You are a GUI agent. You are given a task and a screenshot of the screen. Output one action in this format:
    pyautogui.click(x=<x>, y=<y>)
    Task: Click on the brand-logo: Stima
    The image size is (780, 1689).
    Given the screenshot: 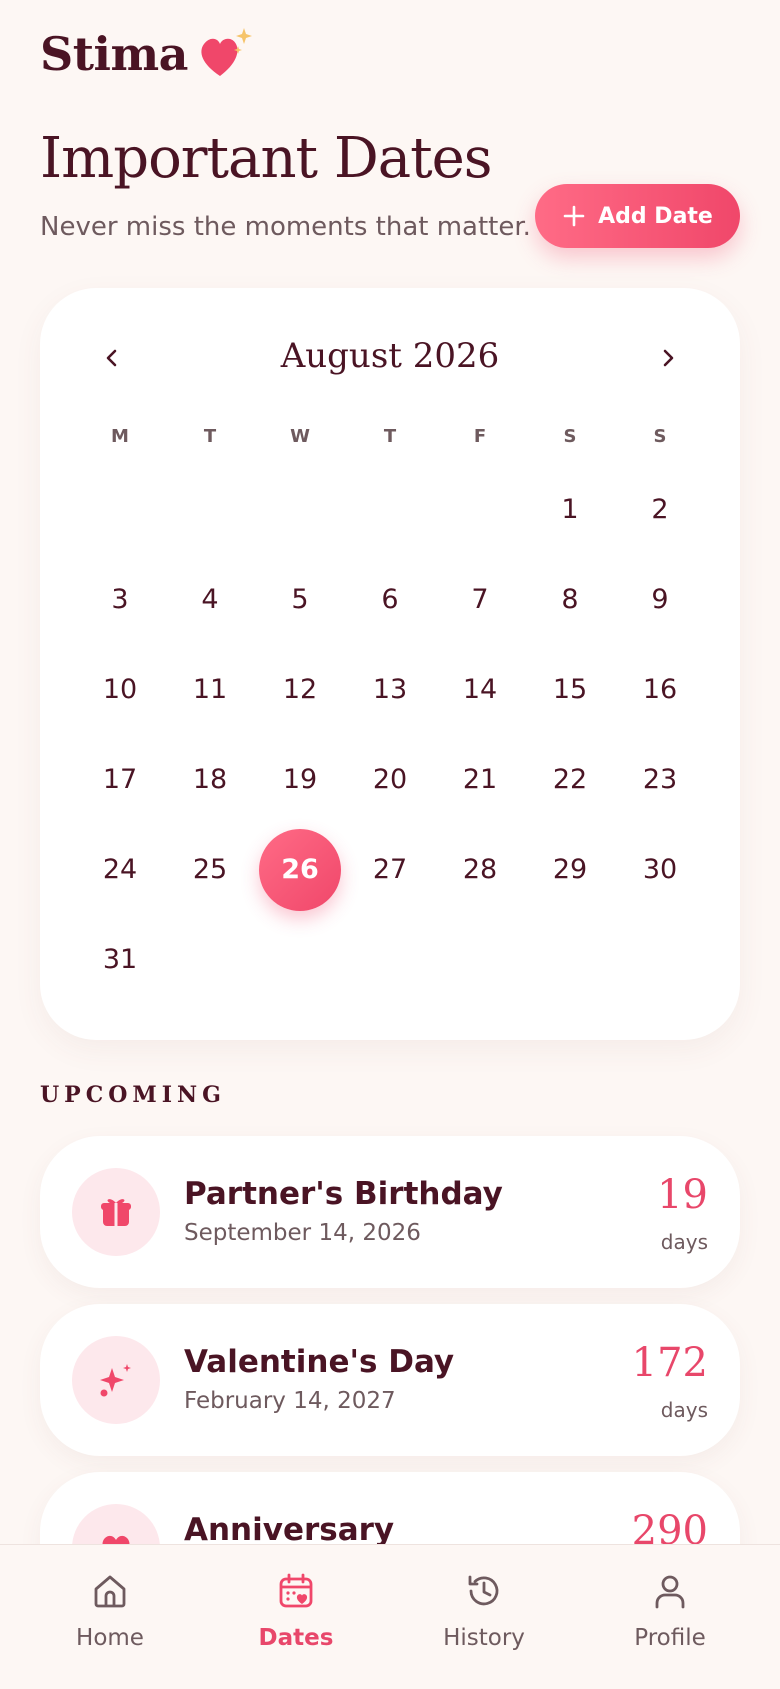 What is the action you would take?
    pyautogui.click(x=148, y=54)
    